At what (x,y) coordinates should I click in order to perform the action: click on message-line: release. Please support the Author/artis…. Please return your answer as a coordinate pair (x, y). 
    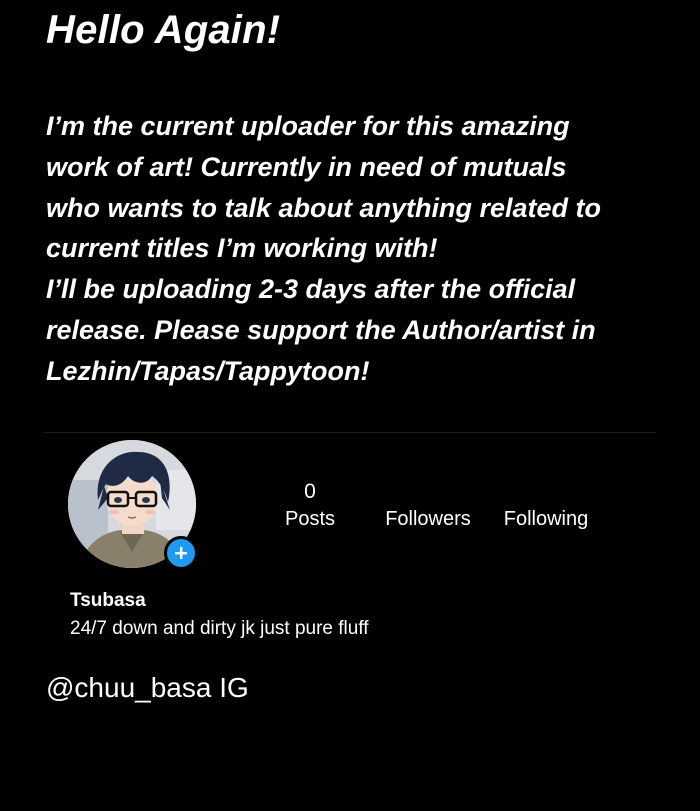
    Looking at the image, I should click on (321, 329).